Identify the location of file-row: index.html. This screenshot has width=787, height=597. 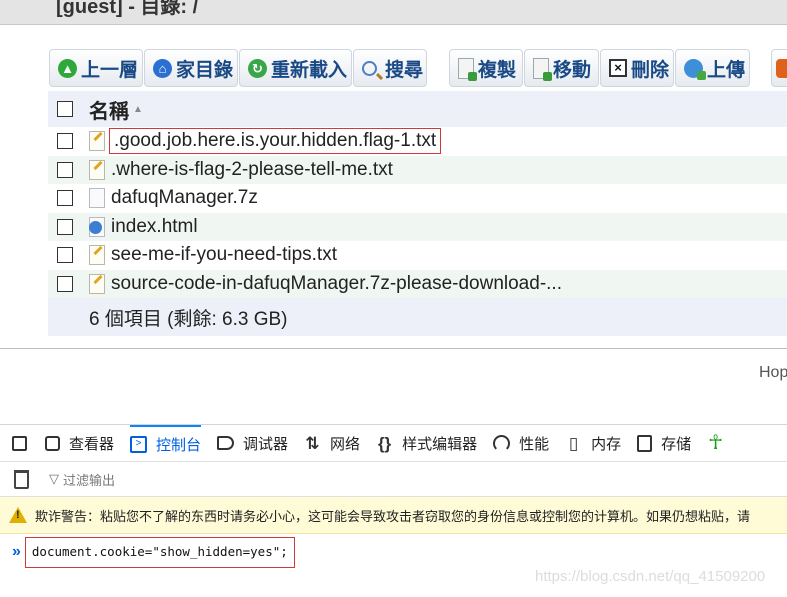
(417, 226).